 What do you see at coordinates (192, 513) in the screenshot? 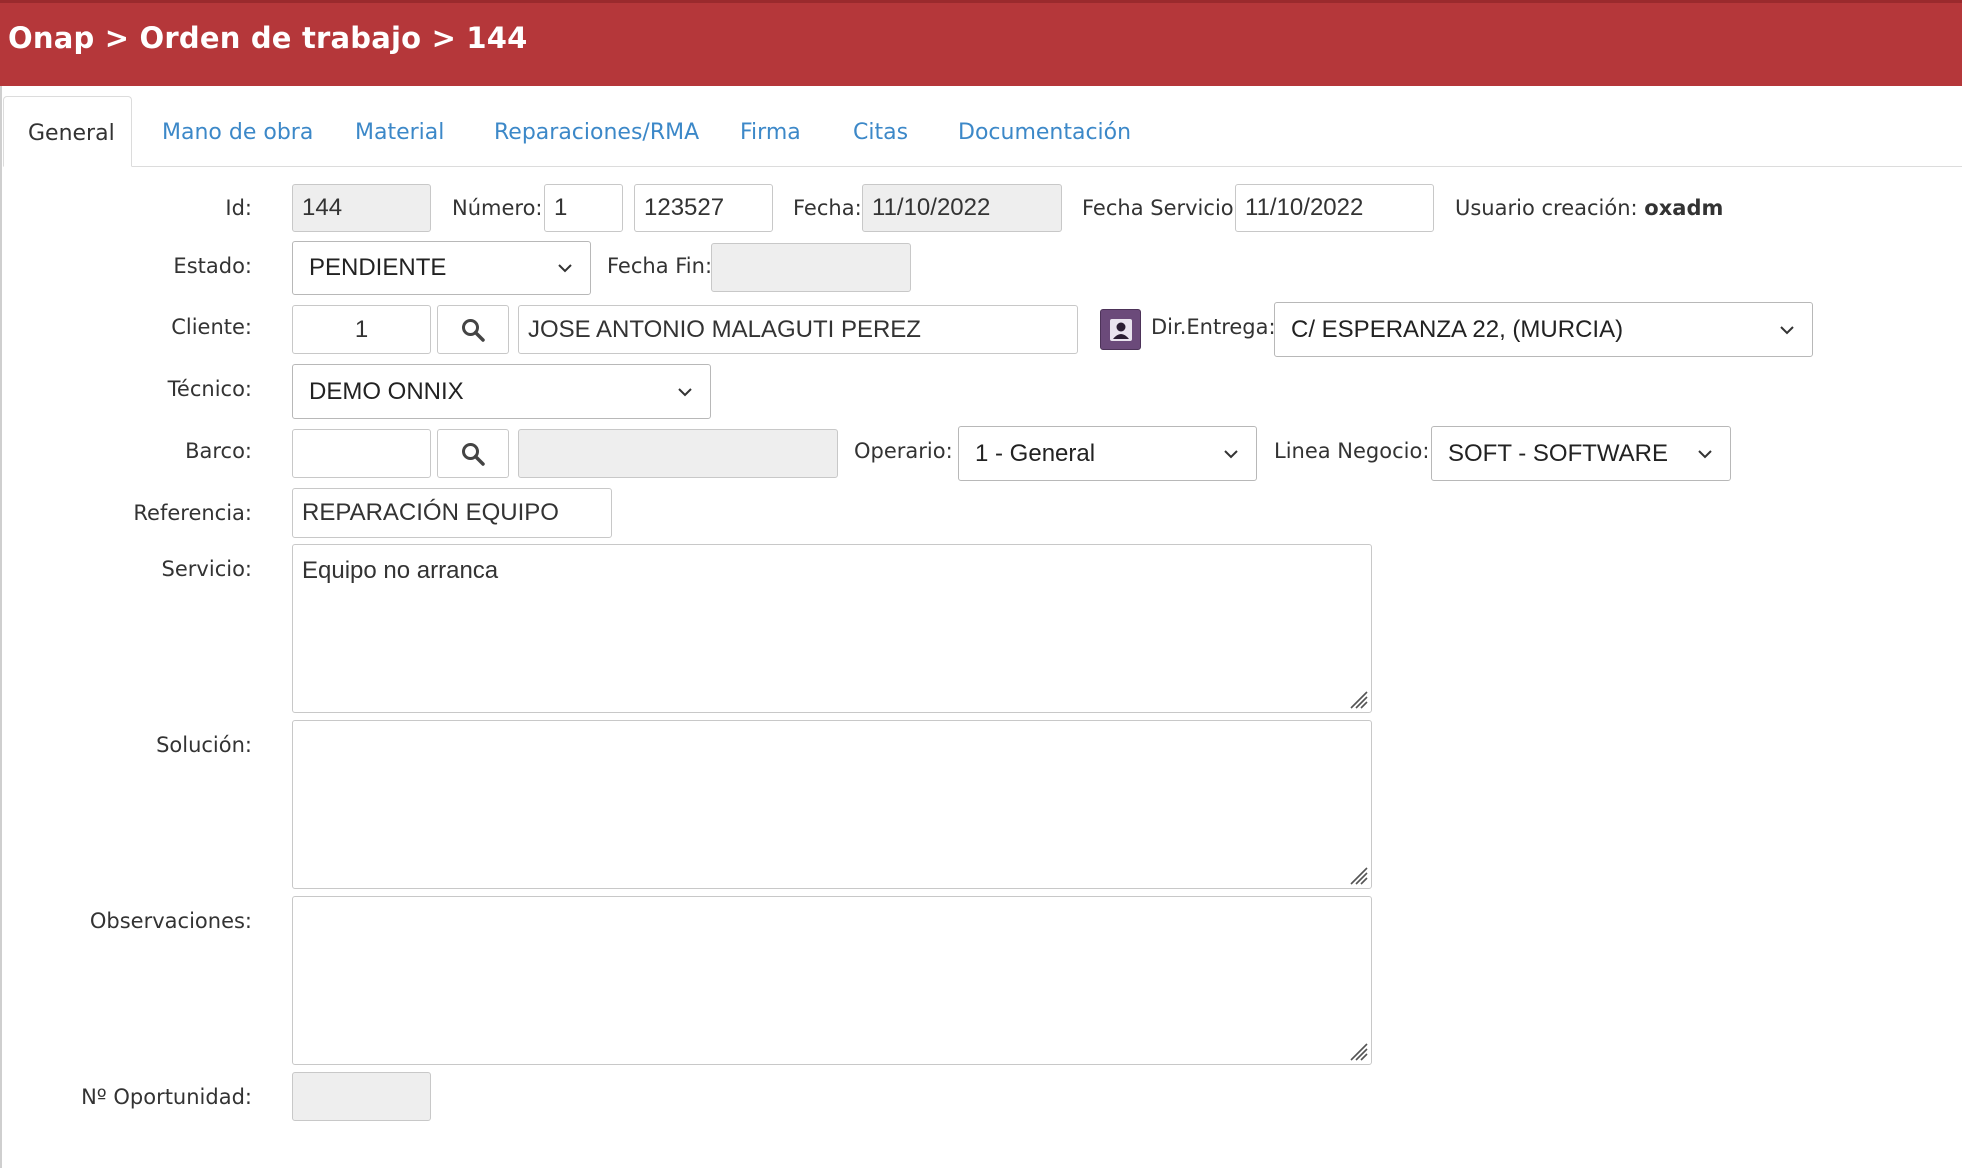
I see `referencia-label: Referencia:` at bounding box center [192, 513].